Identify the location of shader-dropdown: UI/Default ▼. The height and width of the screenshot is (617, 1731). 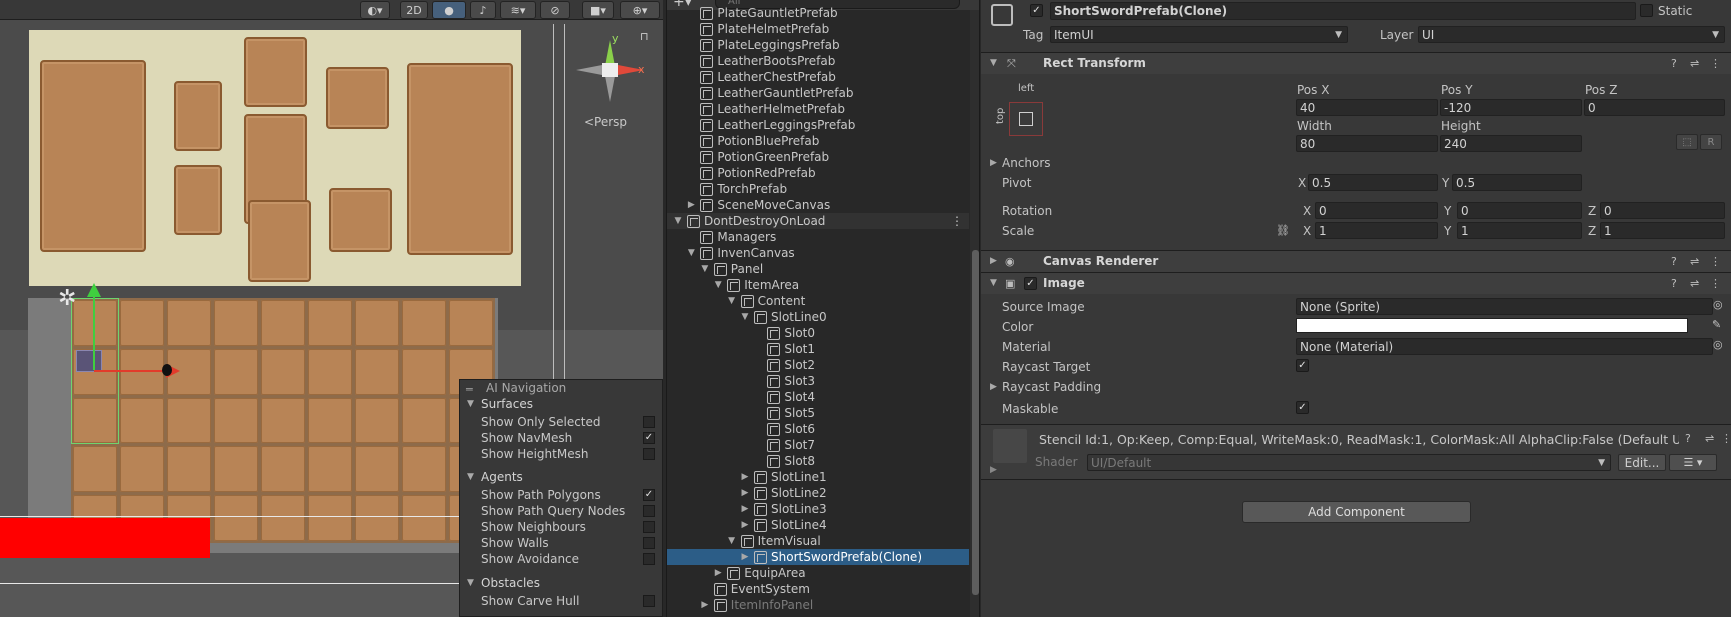
(1349, 462).